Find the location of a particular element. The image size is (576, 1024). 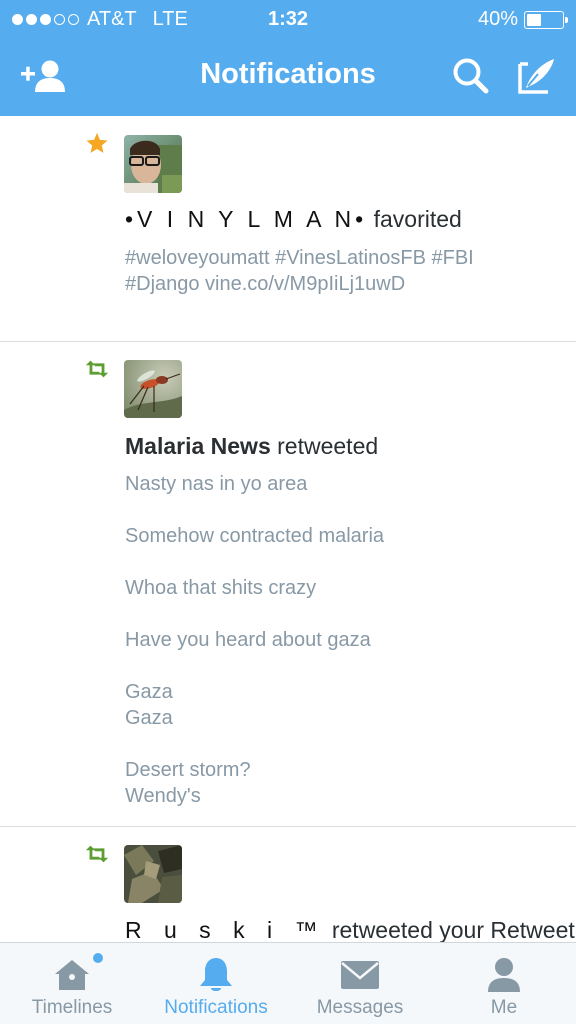

nav-header: AT&T LTE 1:32 40% Notifications is located at coordinates (288, 58).